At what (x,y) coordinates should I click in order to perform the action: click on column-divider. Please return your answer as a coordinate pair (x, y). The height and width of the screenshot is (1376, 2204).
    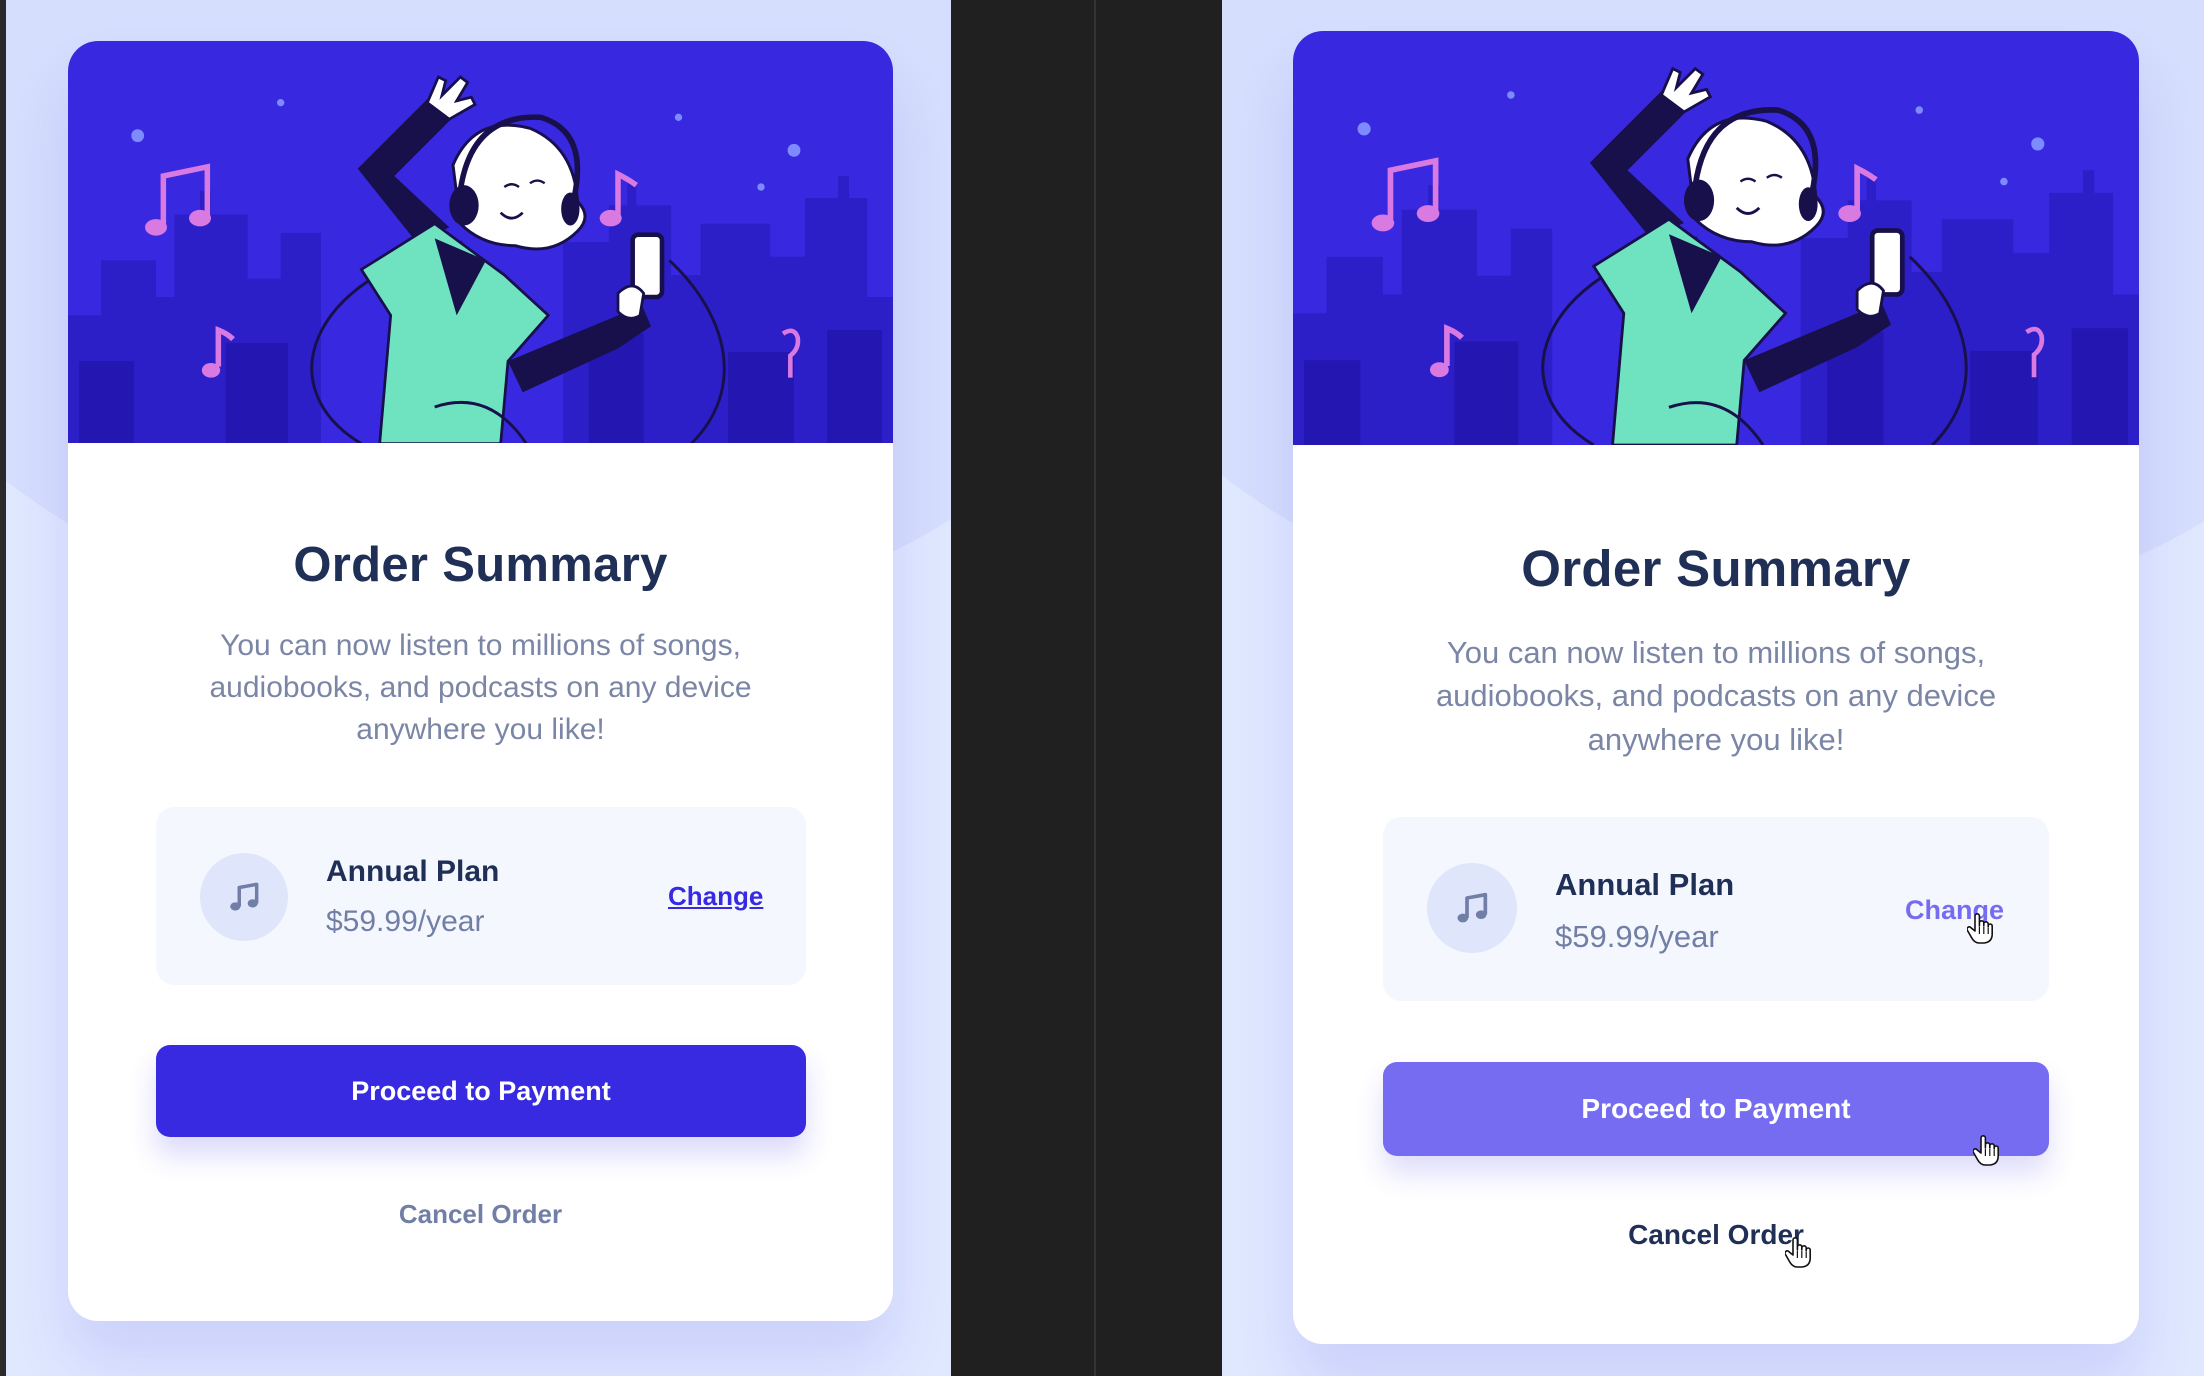
    Looking at the image, I should click on (1095, 688).